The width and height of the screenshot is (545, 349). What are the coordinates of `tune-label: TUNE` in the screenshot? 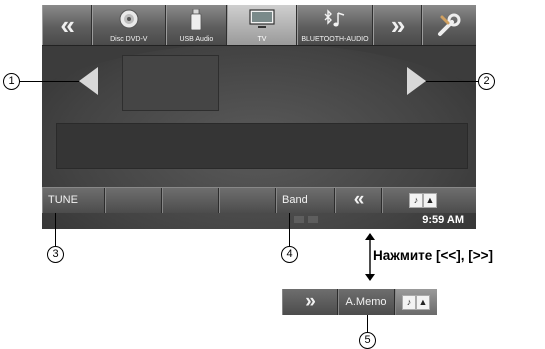 It's located at (63, 200).